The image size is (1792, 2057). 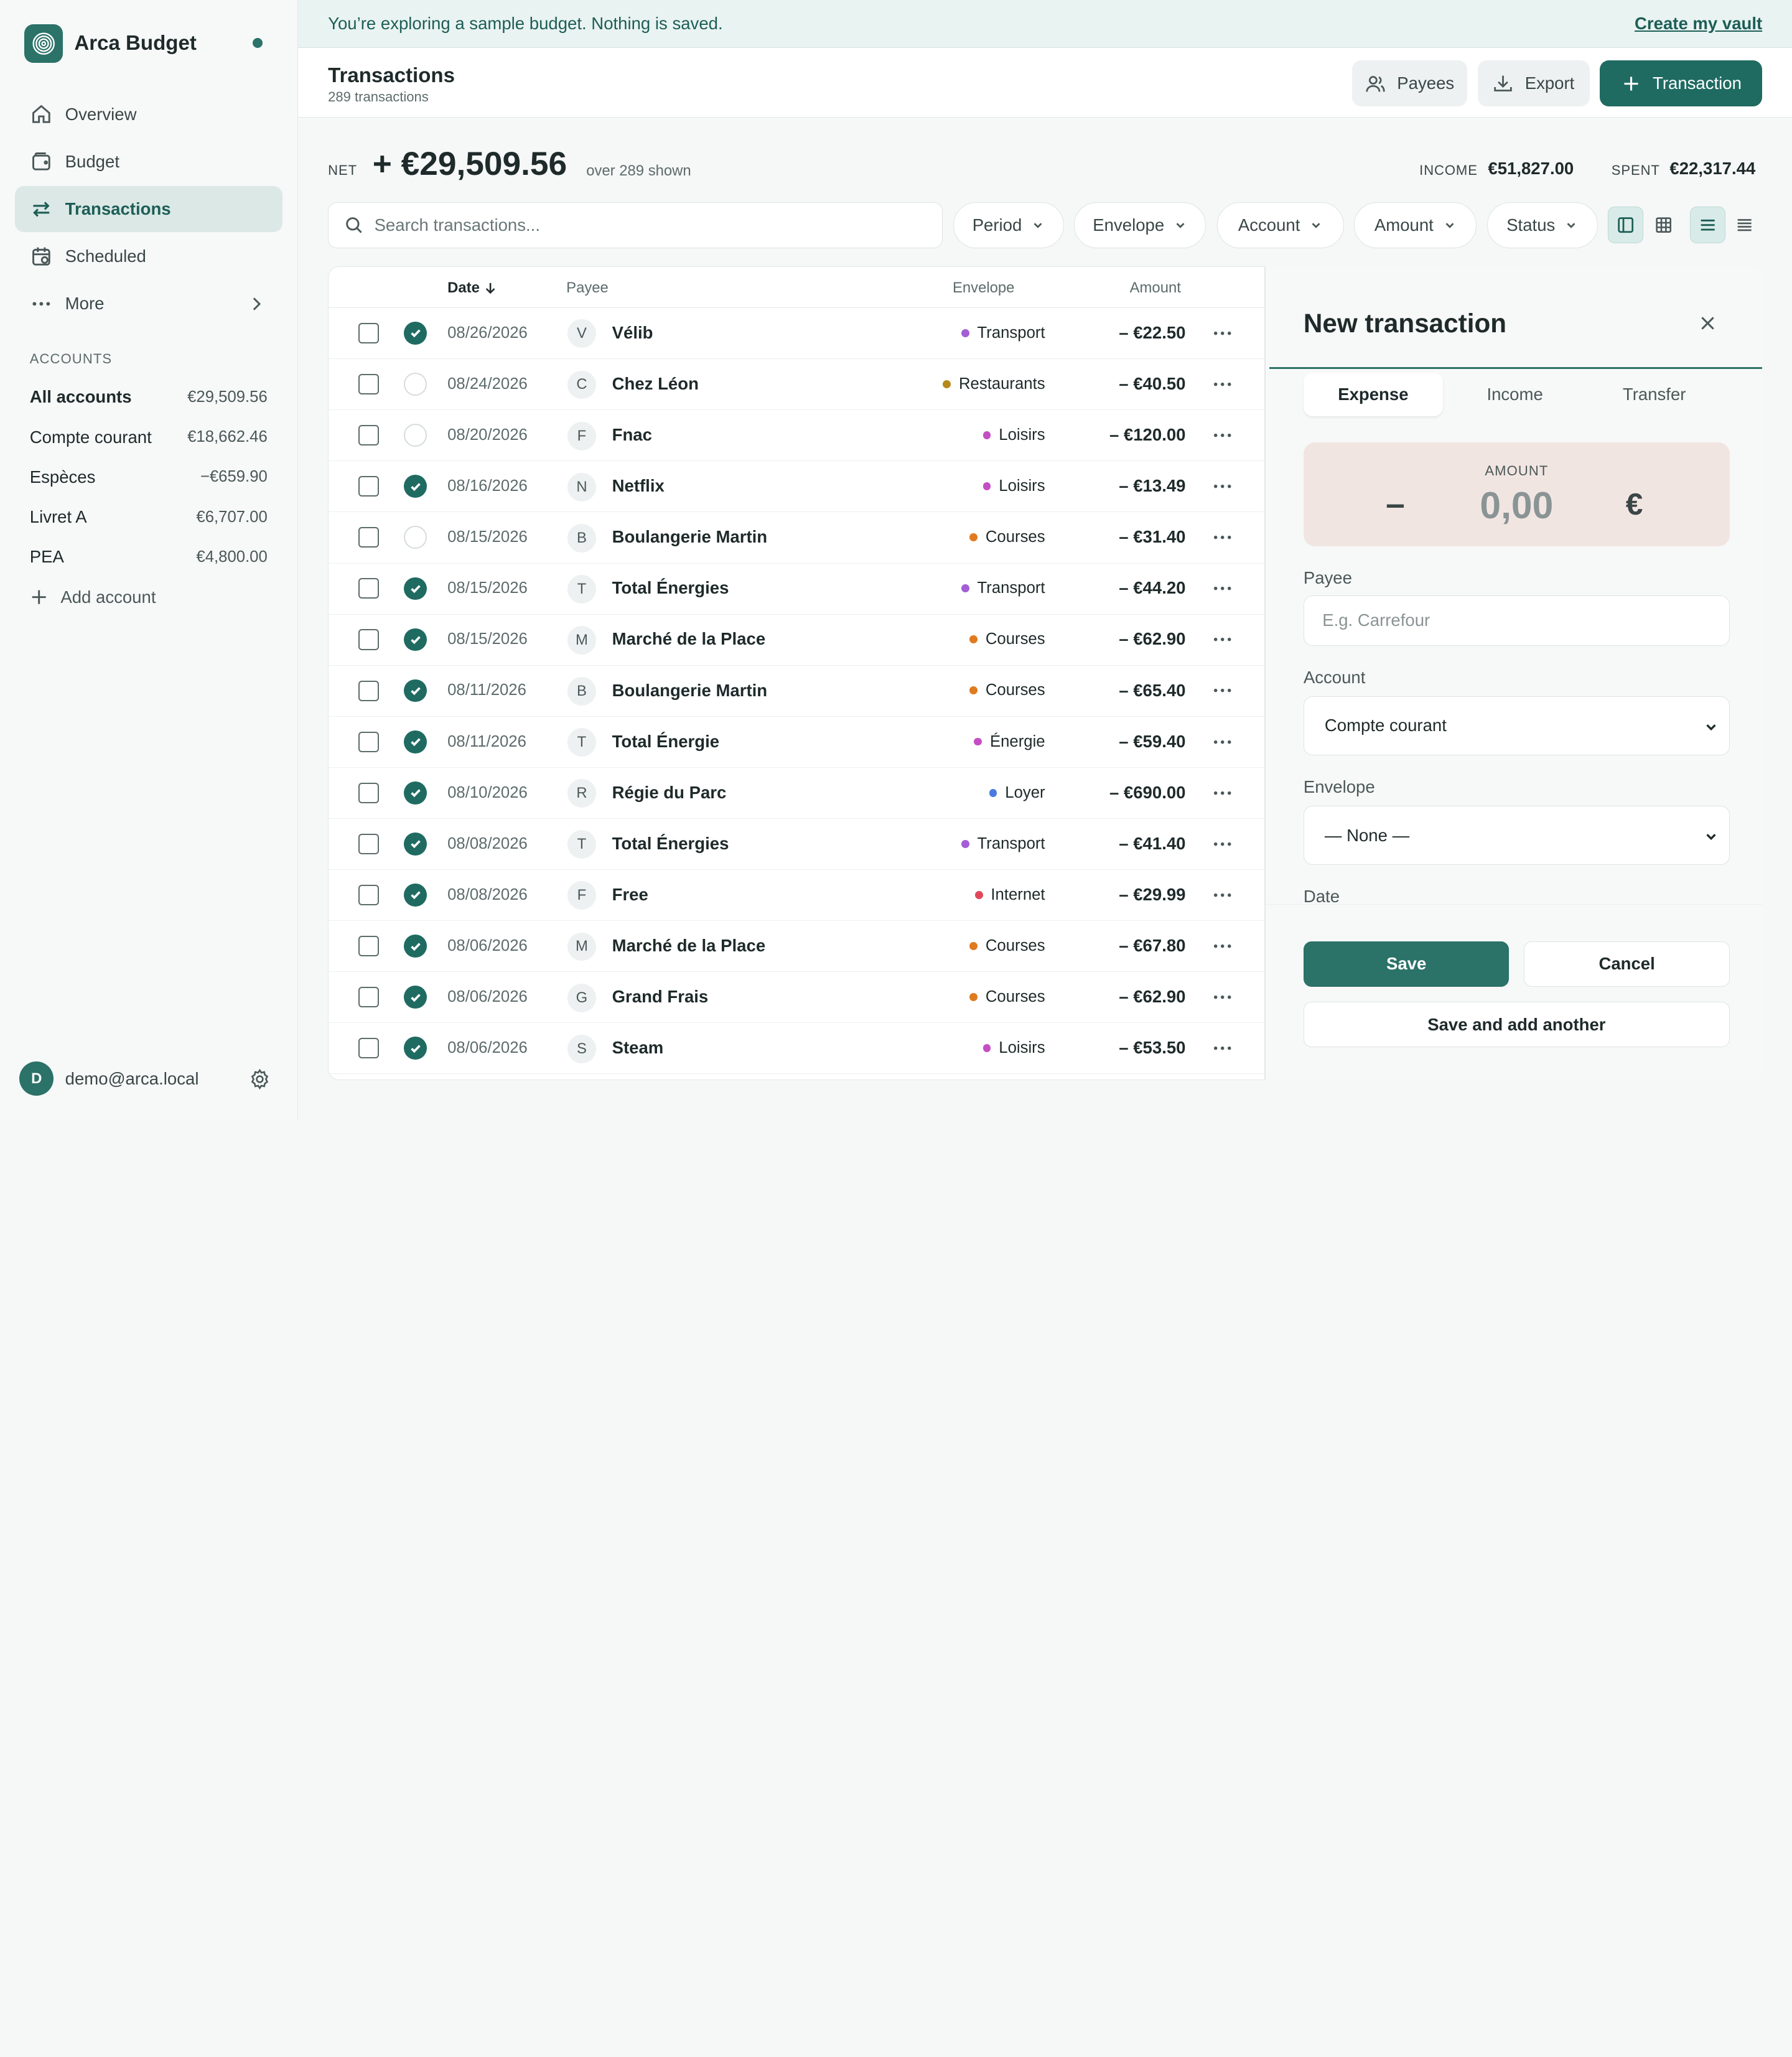 I want to click on status-filter: Status, so click(x=1542, y=225).